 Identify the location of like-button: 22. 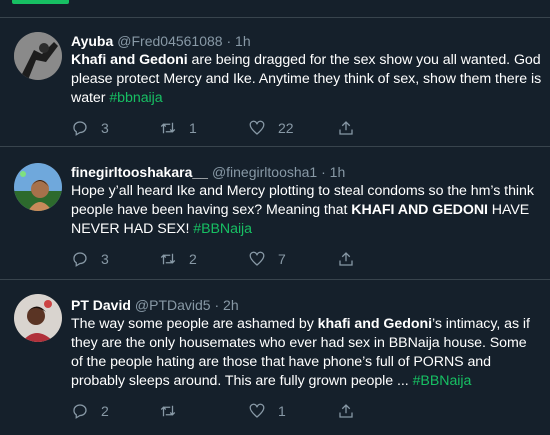
(271, 128).